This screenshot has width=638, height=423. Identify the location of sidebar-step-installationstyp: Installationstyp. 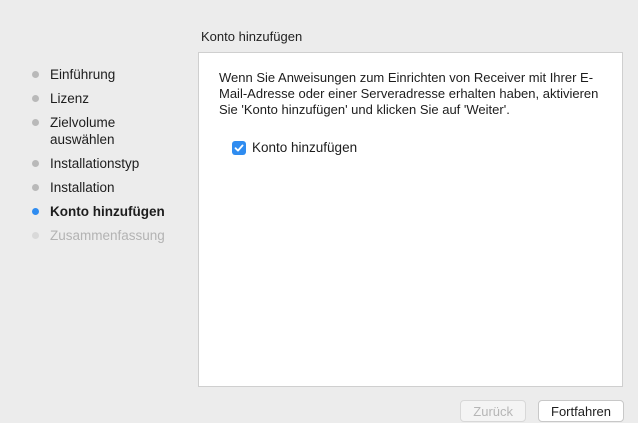
(97, 163).